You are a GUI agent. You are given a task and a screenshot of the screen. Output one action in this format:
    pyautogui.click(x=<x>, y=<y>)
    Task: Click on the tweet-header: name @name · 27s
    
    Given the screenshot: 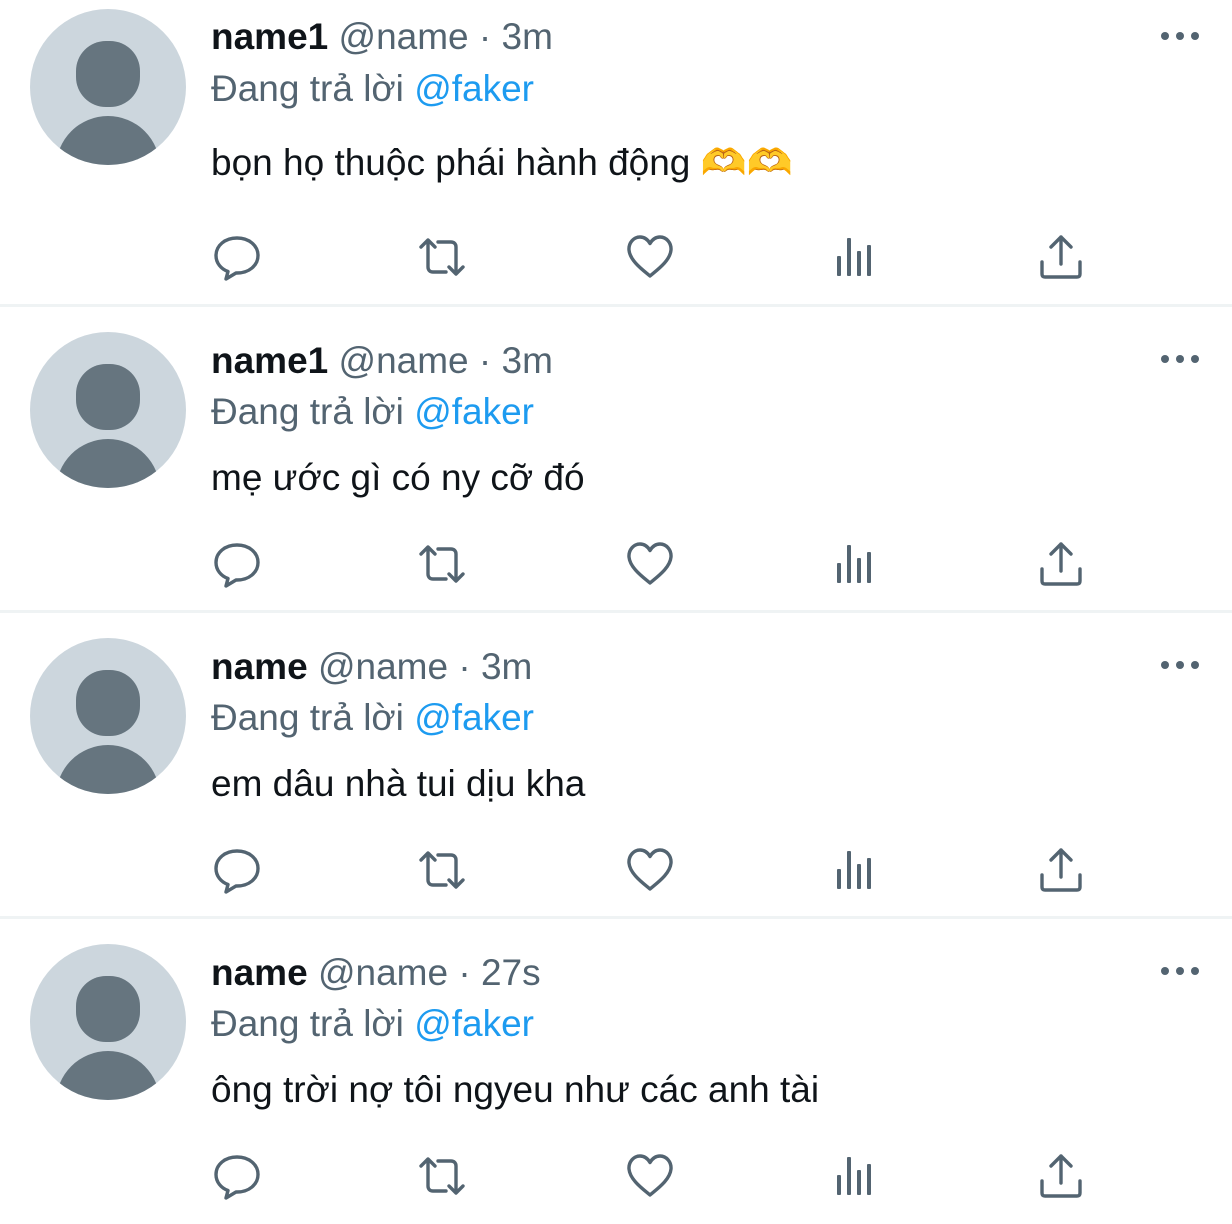 What is the action you would take?
    pyautogui.click(x=376, y=973)
    